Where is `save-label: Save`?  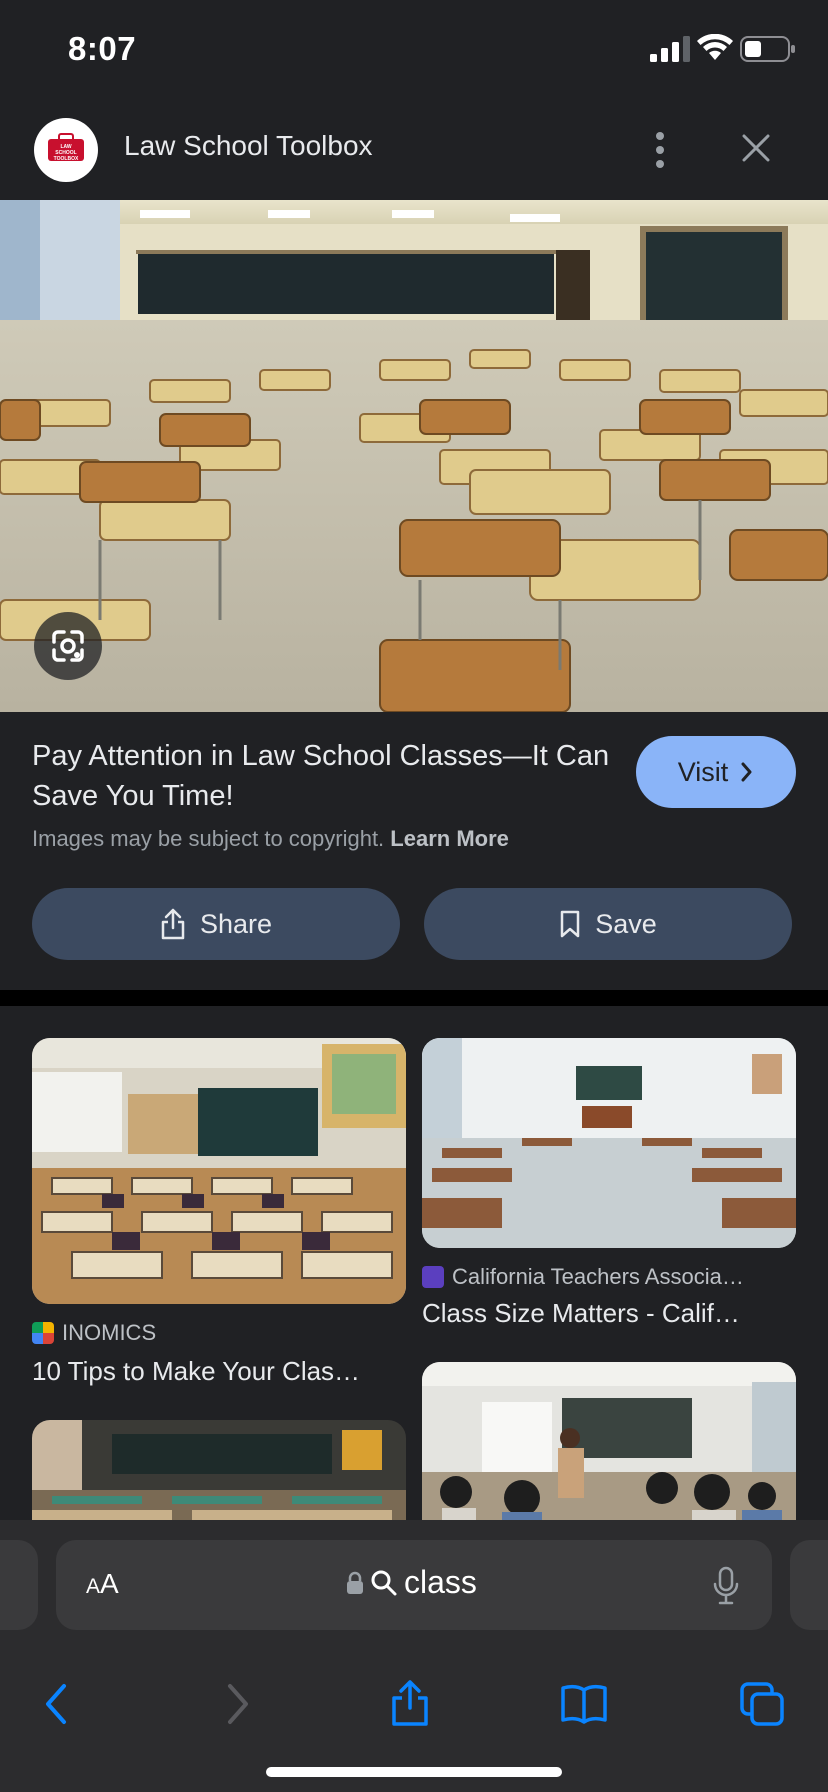 save-label: Save is located at coordinates (626, 923).